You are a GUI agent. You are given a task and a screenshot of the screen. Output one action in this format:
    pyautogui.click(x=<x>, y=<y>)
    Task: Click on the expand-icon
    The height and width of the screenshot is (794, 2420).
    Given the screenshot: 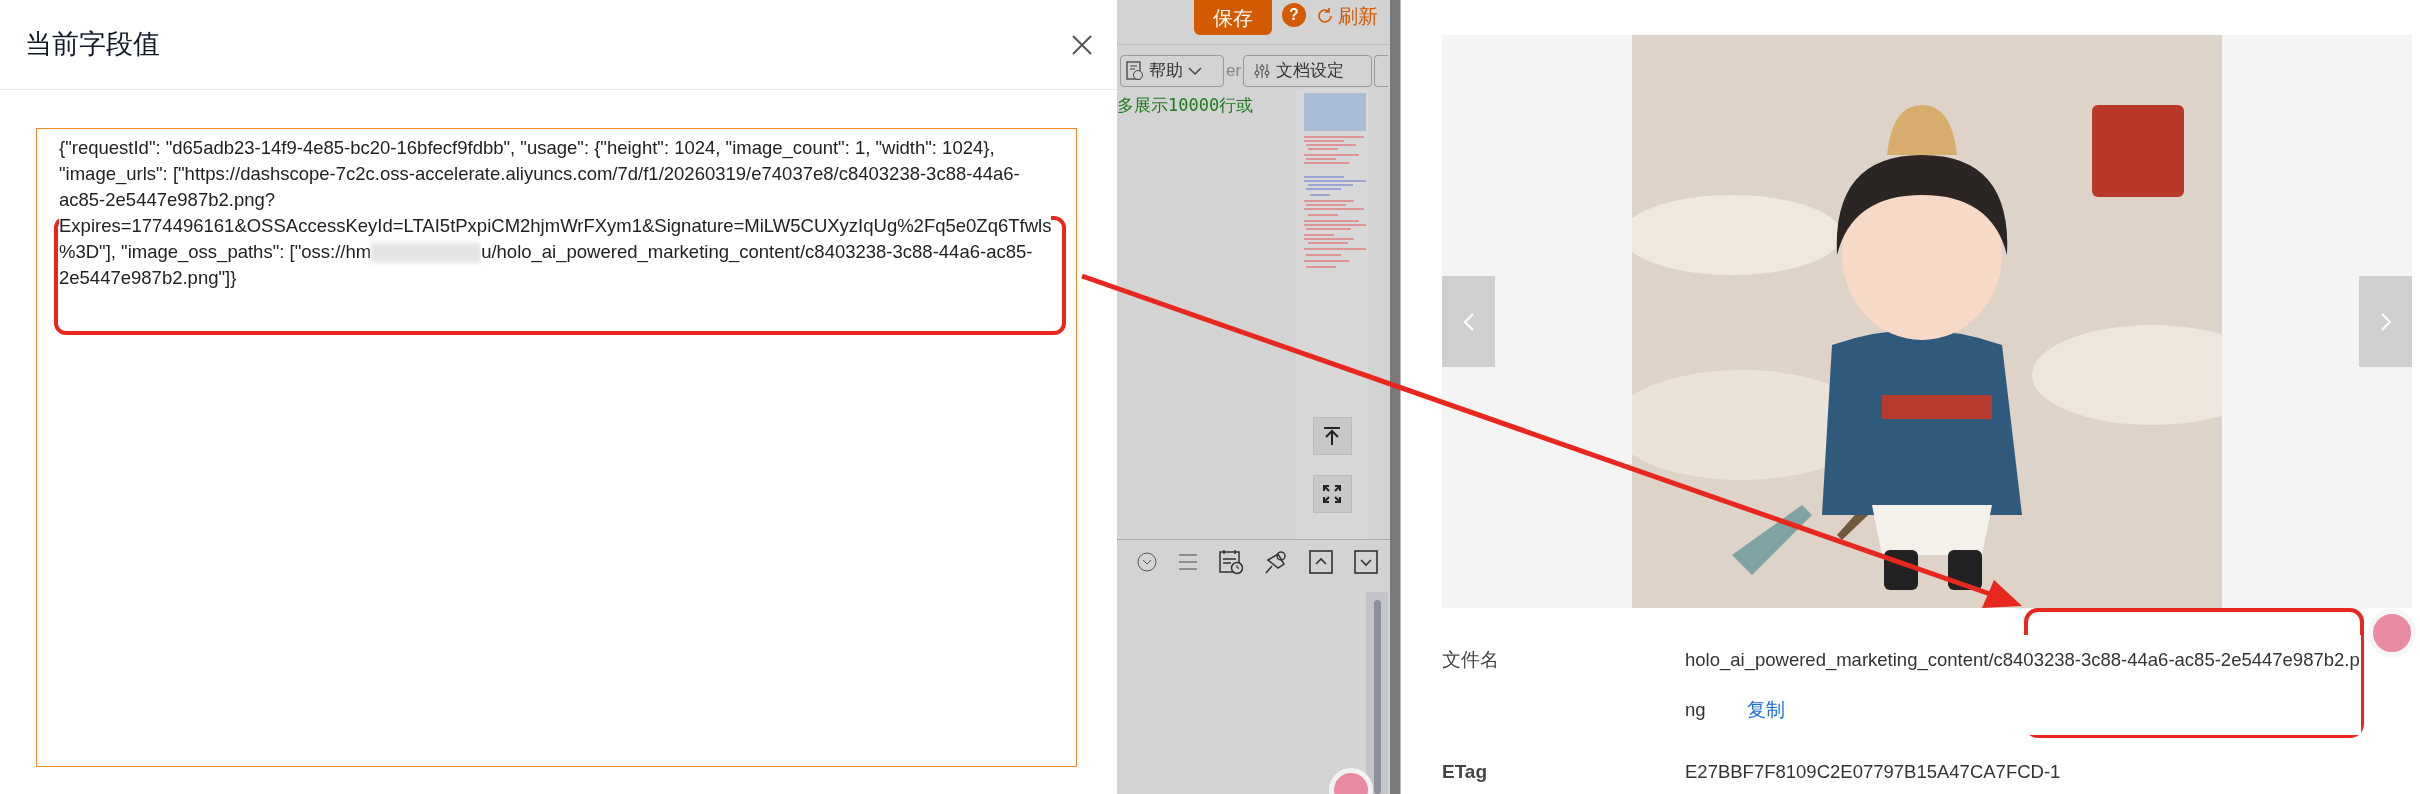 What is the action you would take?
    pyautogui.click(x=1332, y=494)
    